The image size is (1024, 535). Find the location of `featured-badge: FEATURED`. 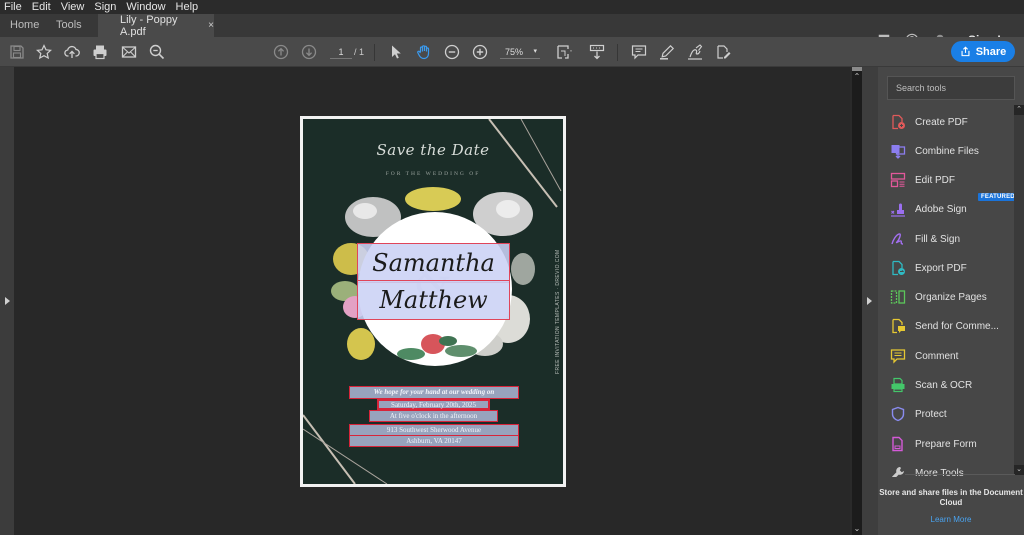

featured-badge: FEATURED is located at coordinates (996, 197).